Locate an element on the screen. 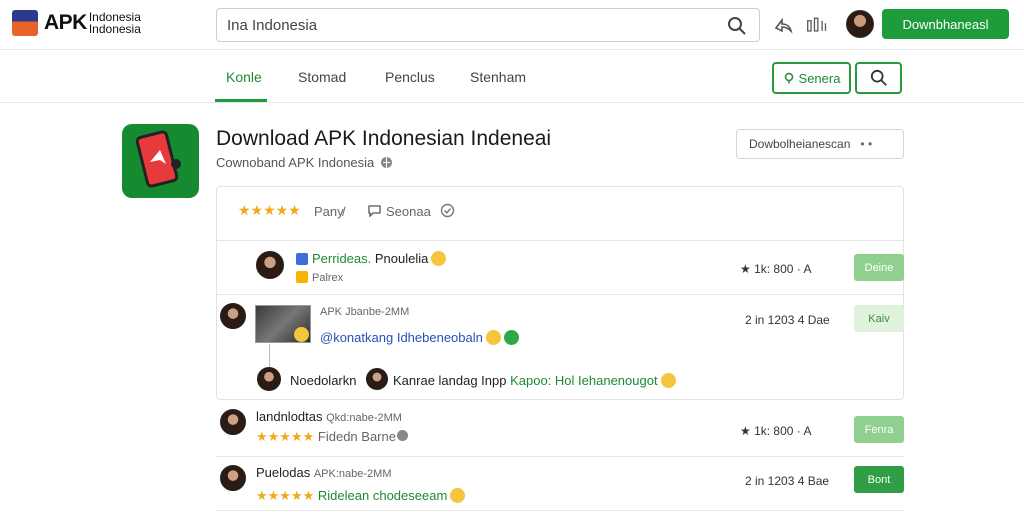 This screenshot has width=1024, height=512. list-item-title: Perrideas. Pnoulelia is located at coordinates (371, 258).